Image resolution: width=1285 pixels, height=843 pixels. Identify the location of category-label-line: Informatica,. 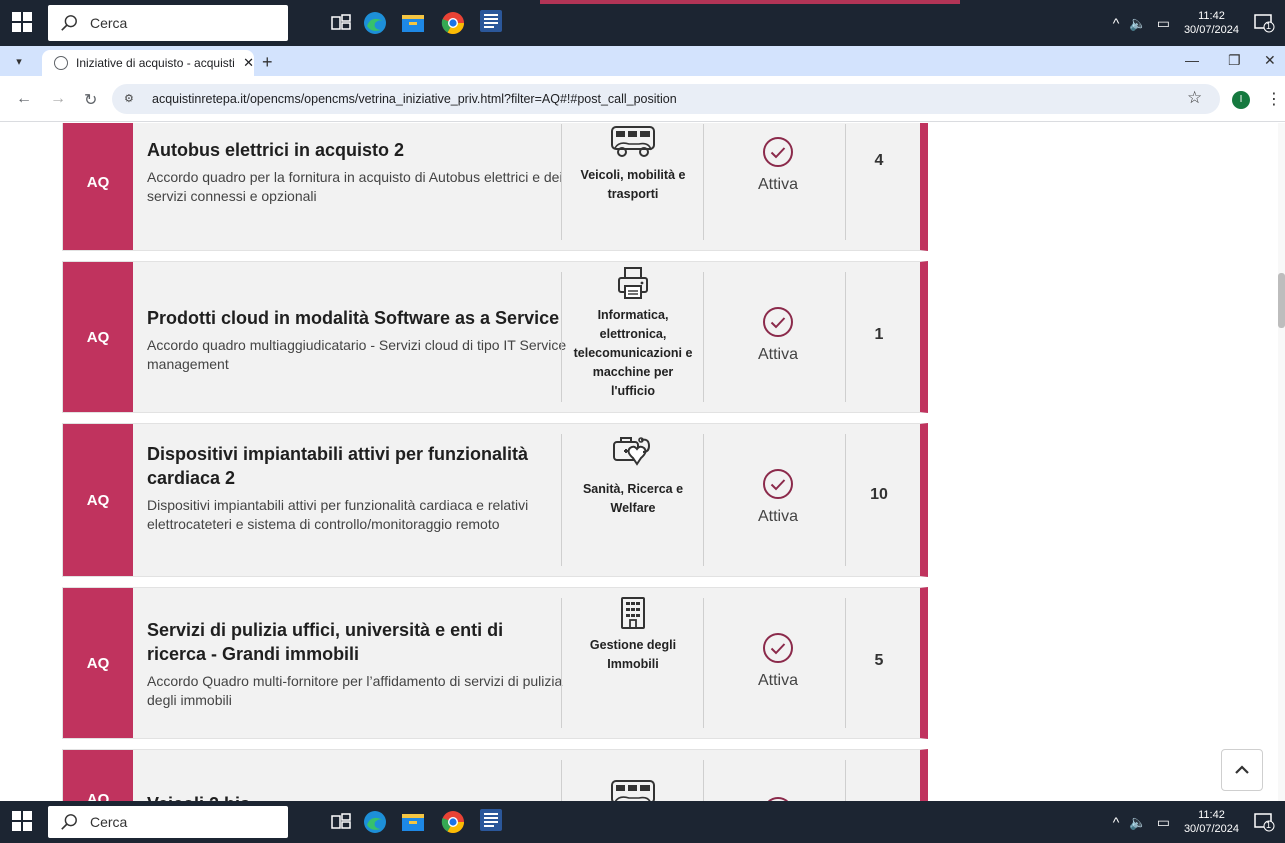
(633, 315).